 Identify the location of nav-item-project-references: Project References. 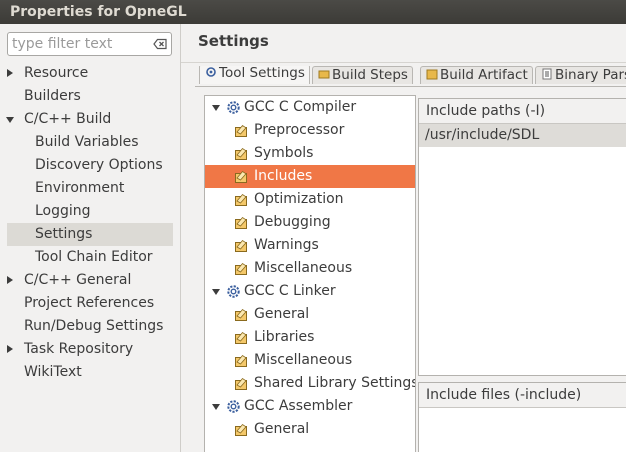
(88, 303).